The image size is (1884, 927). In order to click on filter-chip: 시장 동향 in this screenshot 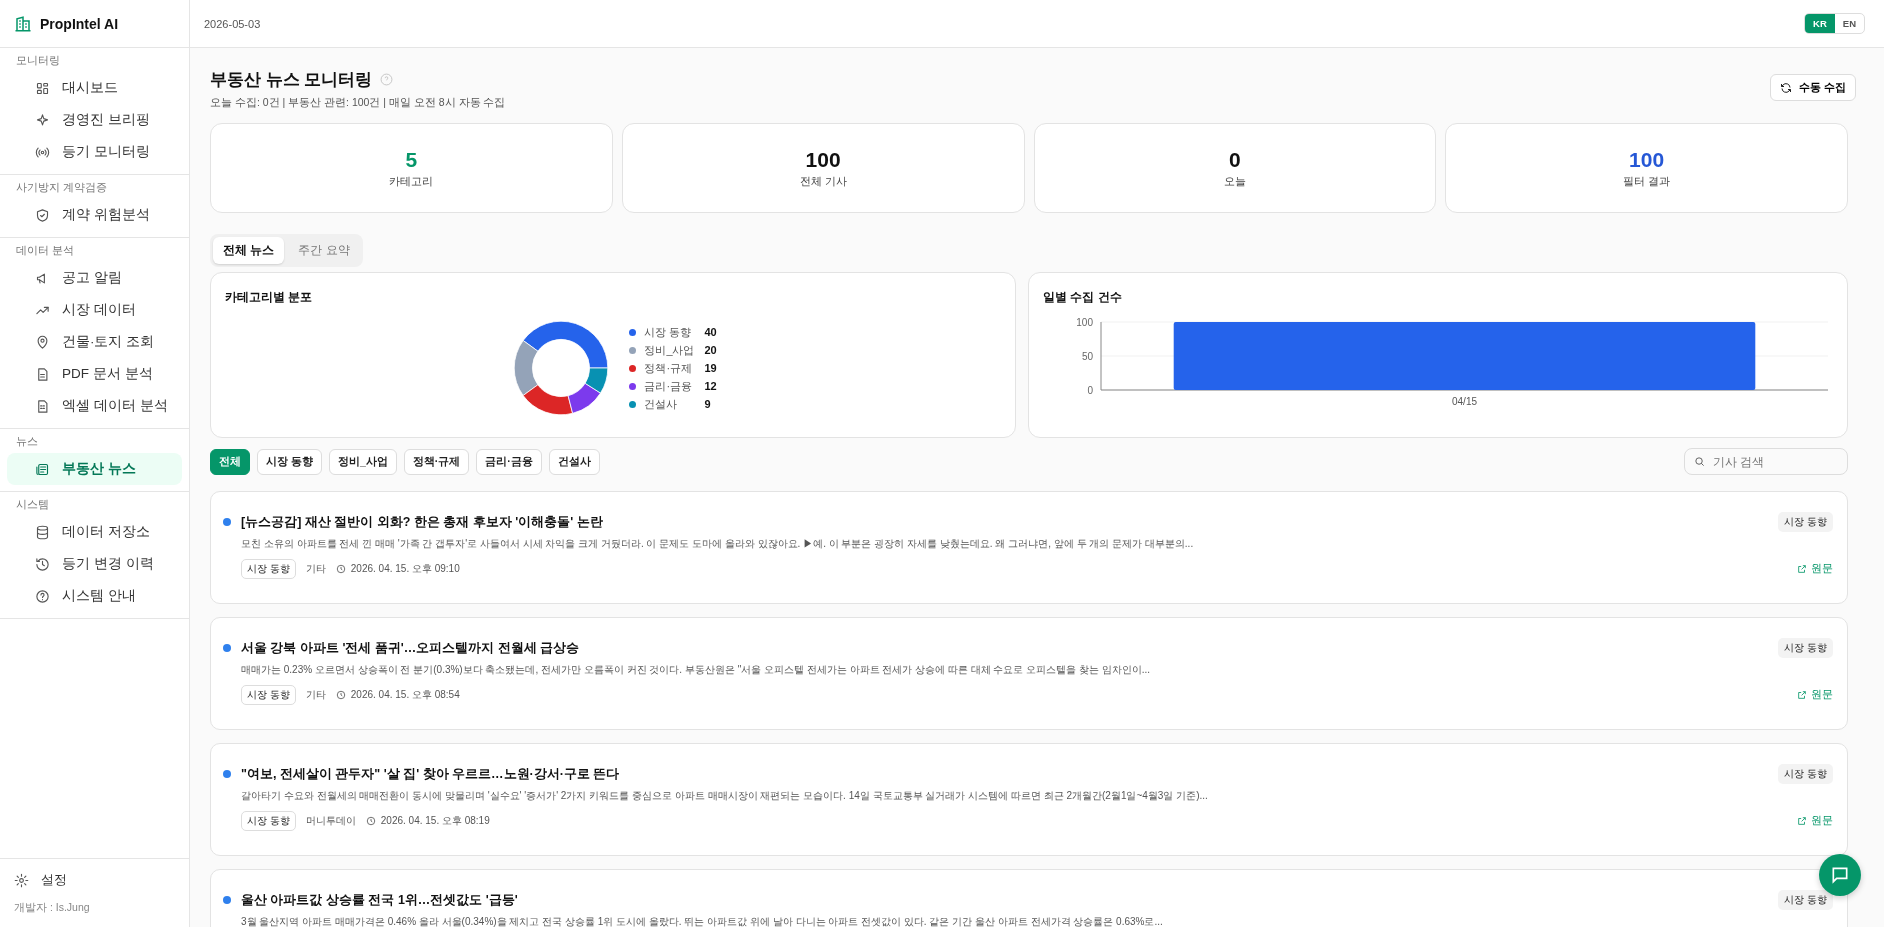, I will do `click(289, 461)`.